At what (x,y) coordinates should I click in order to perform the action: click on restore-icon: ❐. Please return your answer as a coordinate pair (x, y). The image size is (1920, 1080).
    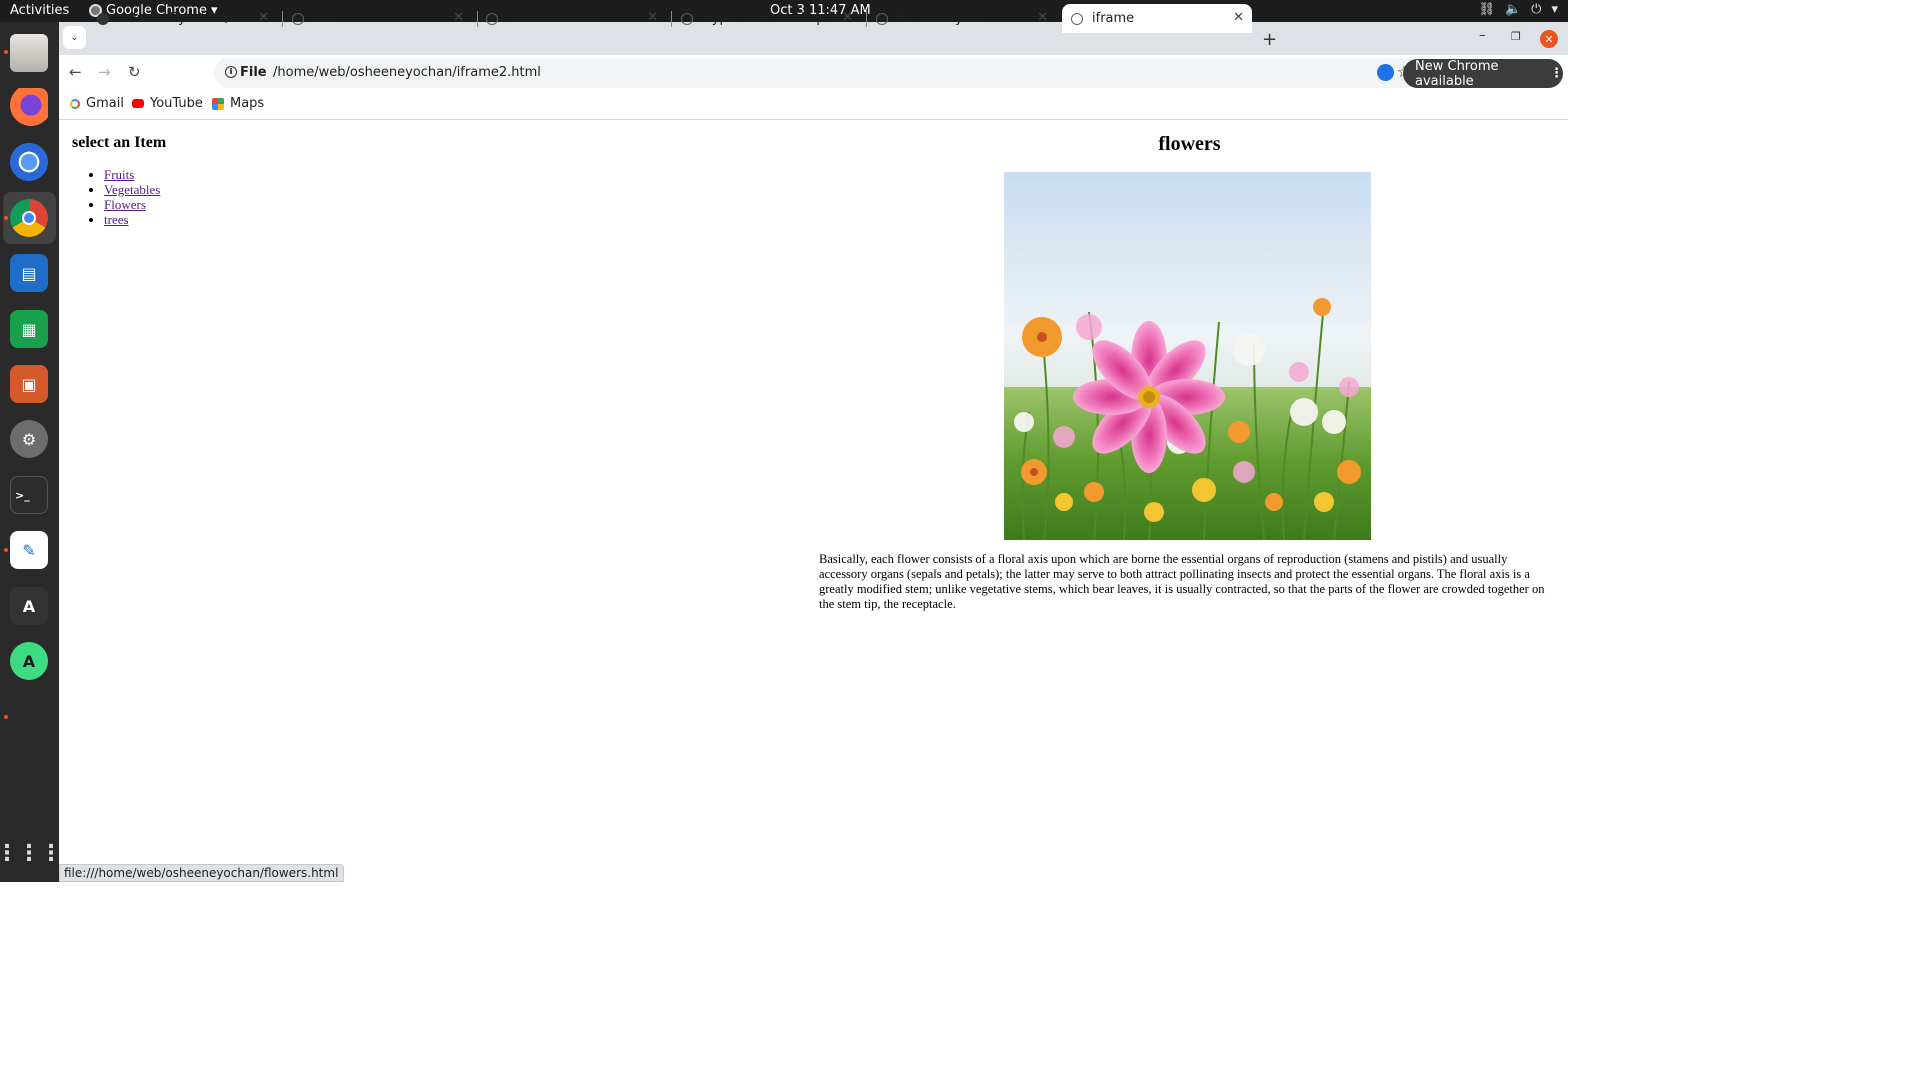
    Looking at the image, I should click on (1516, 36).